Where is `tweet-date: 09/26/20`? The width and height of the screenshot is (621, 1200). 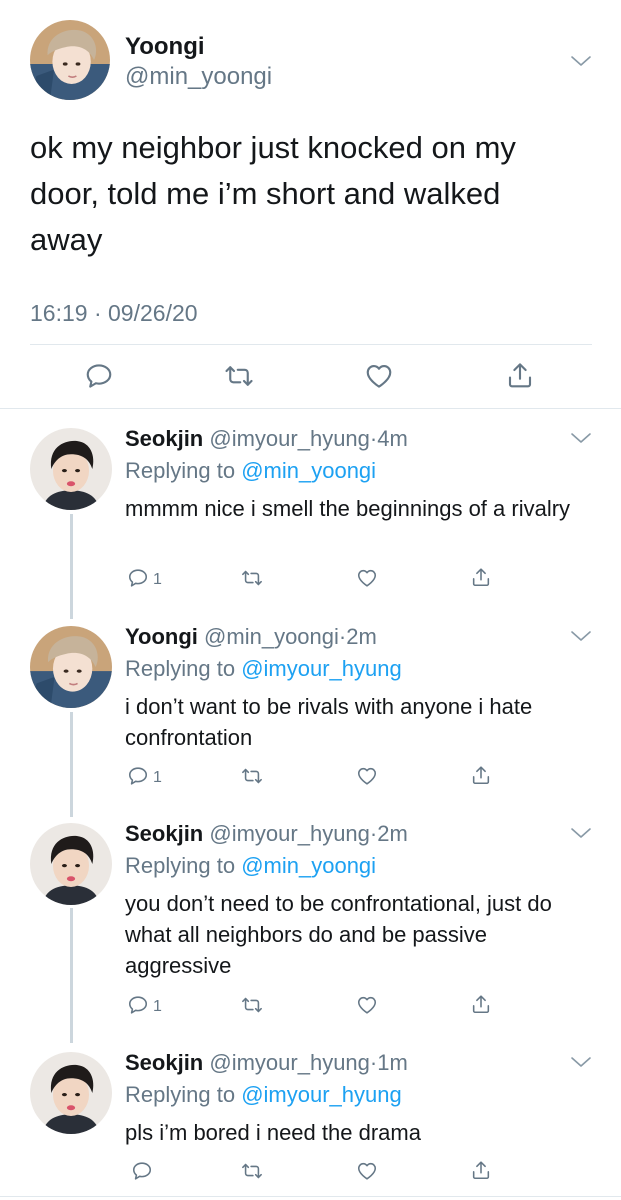 tweet-date: 09/26/20 is located at coordinates (153, 313).